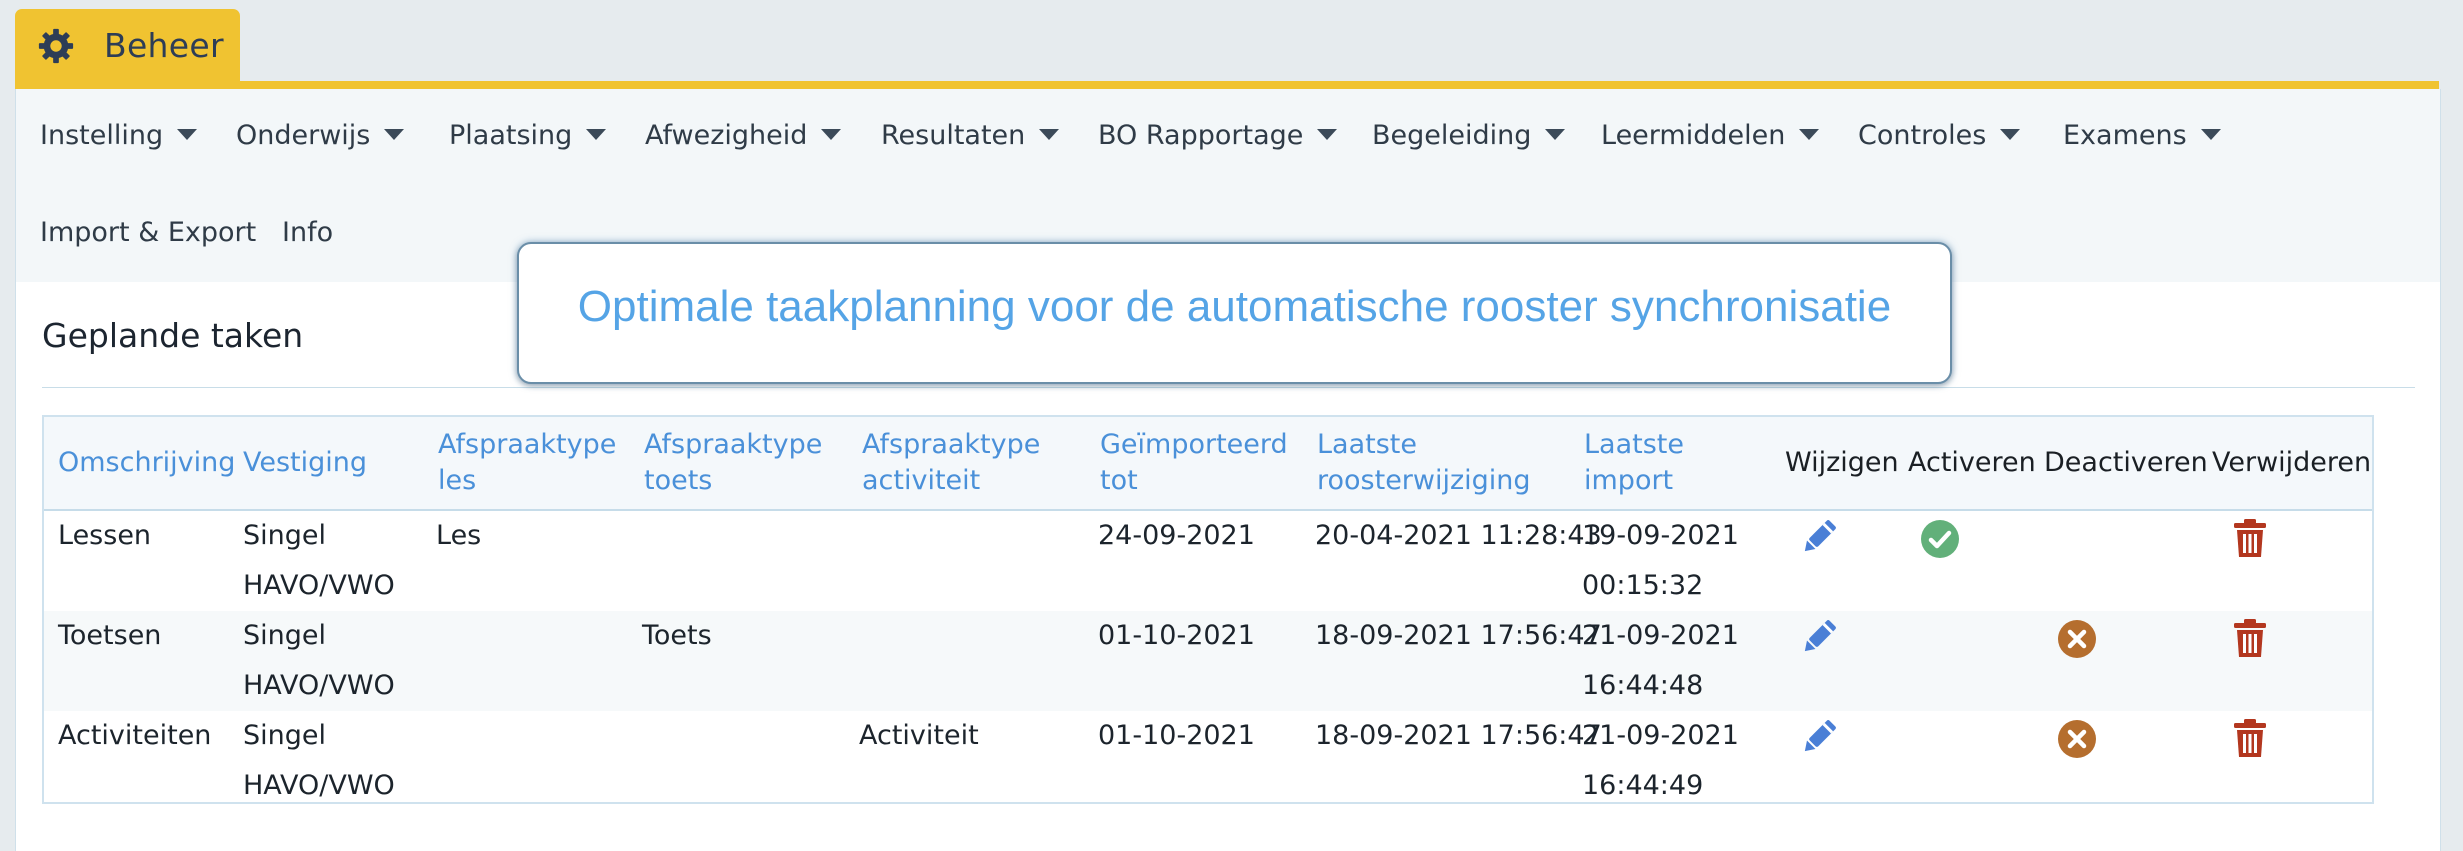  Describe the element at coordinates (1660, 660) in the screenshot. I see `cell-laatste-import: 21-09-2021 16:44:48` at that location.